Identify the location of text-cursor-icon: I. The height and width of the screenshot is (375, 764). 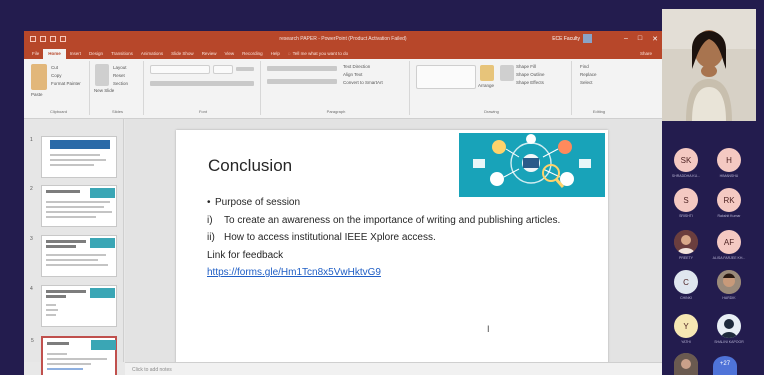
(488, 329).